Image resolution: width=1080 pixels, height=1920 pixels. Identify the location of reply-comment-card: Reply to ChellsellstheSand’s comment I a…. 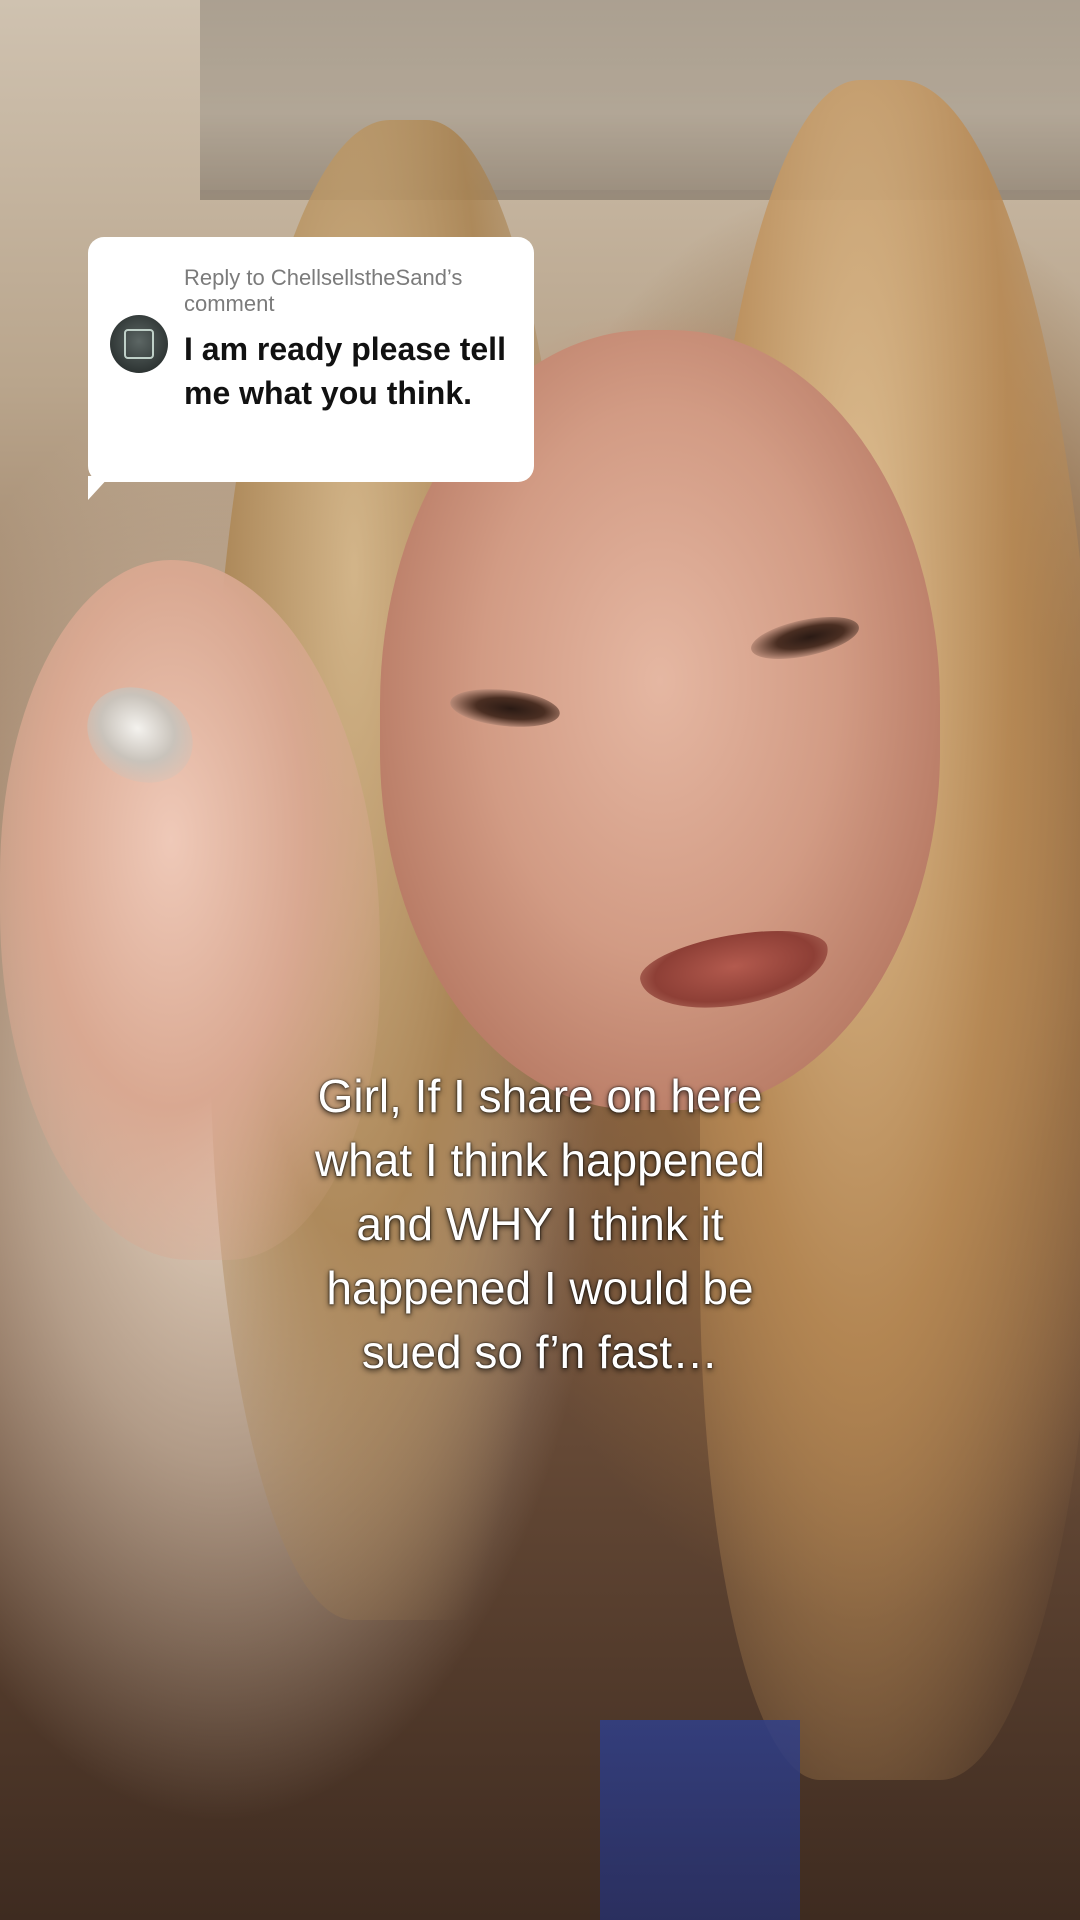
(311, 359).